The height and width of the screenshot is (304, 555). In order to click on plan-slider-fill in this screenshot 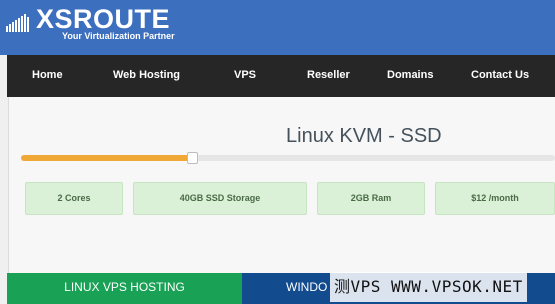, I will do `click(106, 158)`.